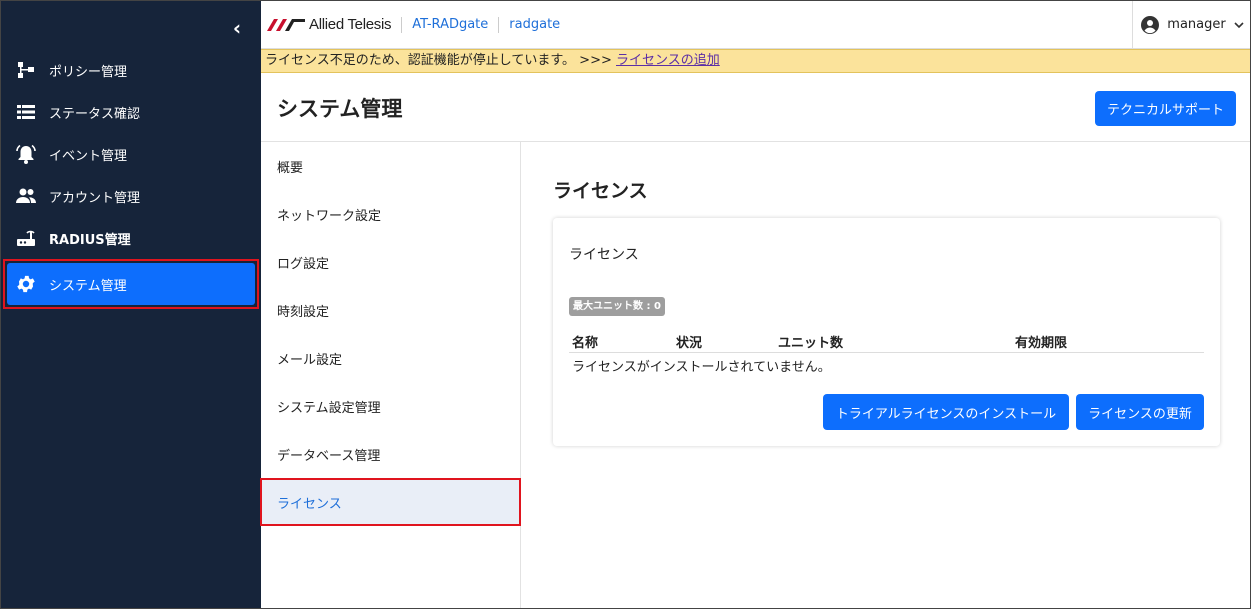 This screenshot has height=609, width=1251. I want to click on sidebar-item-events: イベント管理, so click(131, 154).